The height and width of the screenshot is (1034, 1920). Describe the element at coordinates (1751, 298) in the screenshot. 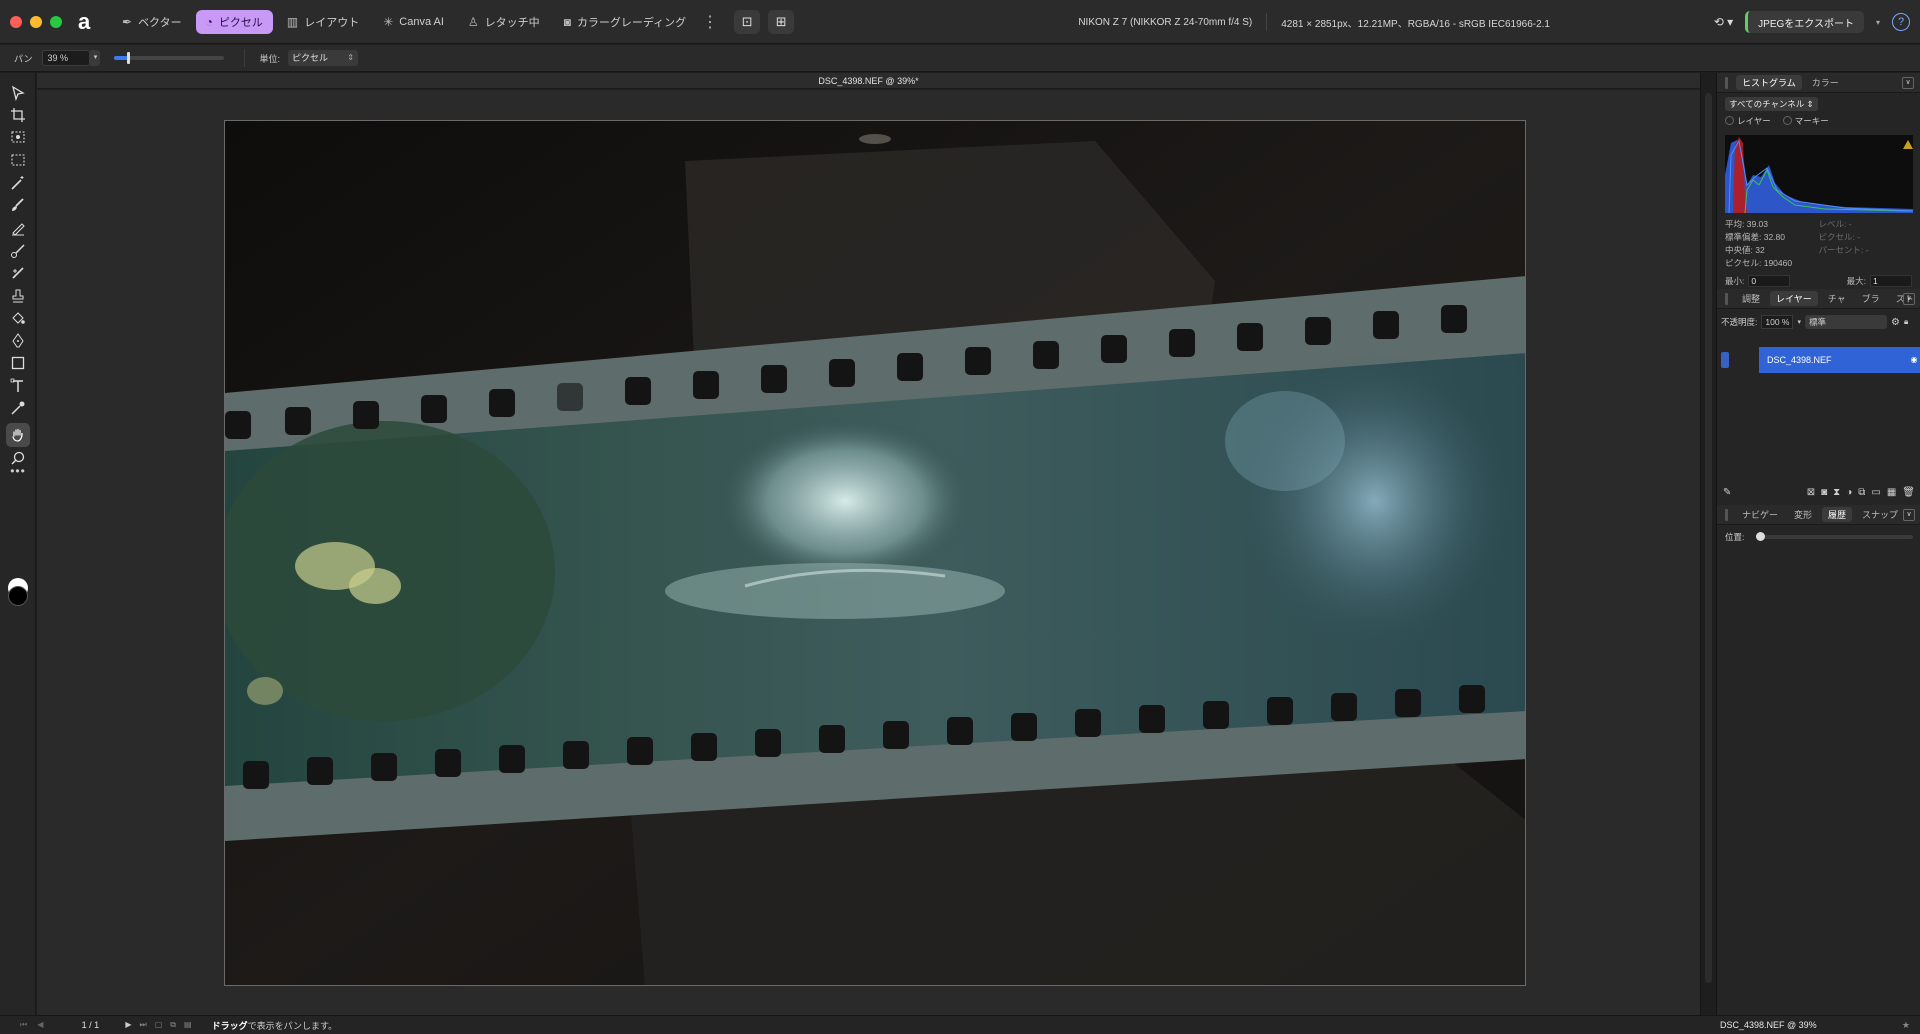

I see `tab-adjustments: 調整` at that location.